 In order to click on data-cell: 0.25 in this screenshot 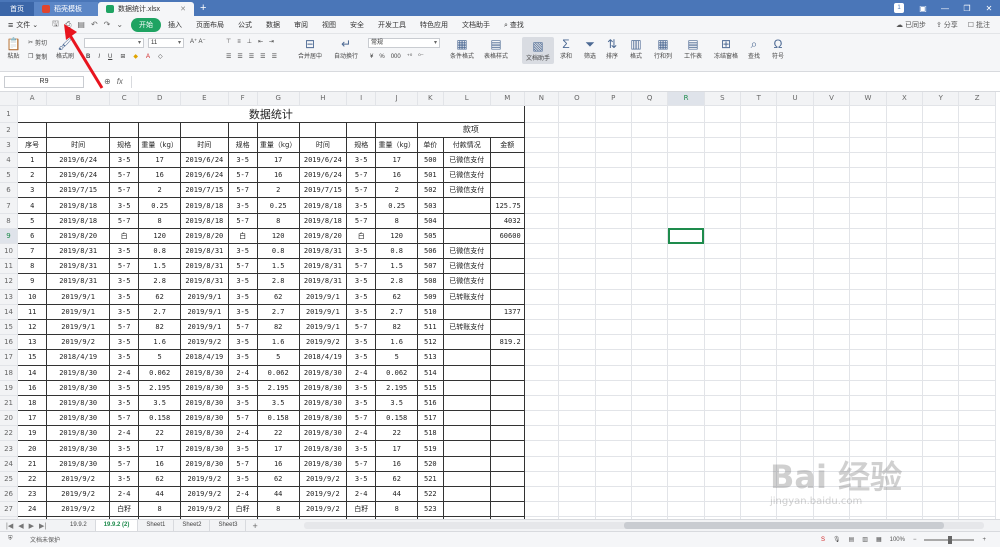, I will do `click(278, 205)`.